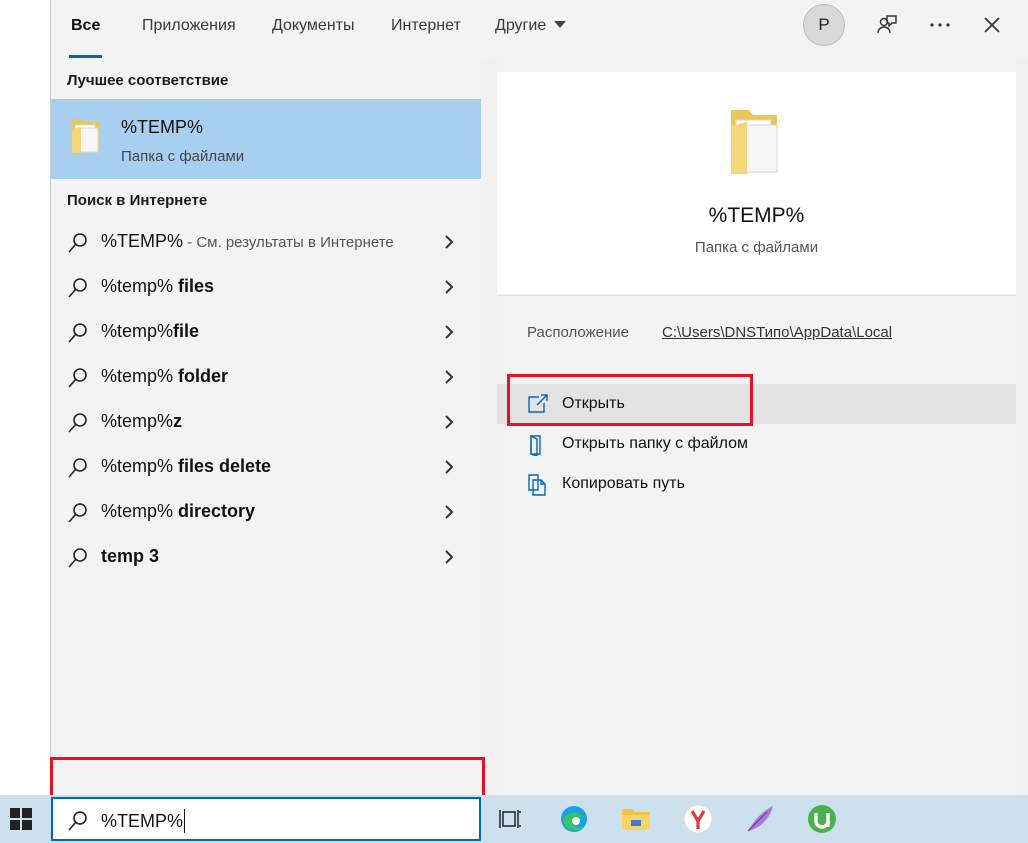 This screenshot has width=1028, height=843. I want to click on web-search-item: %temp% directory, so click(266, 512).